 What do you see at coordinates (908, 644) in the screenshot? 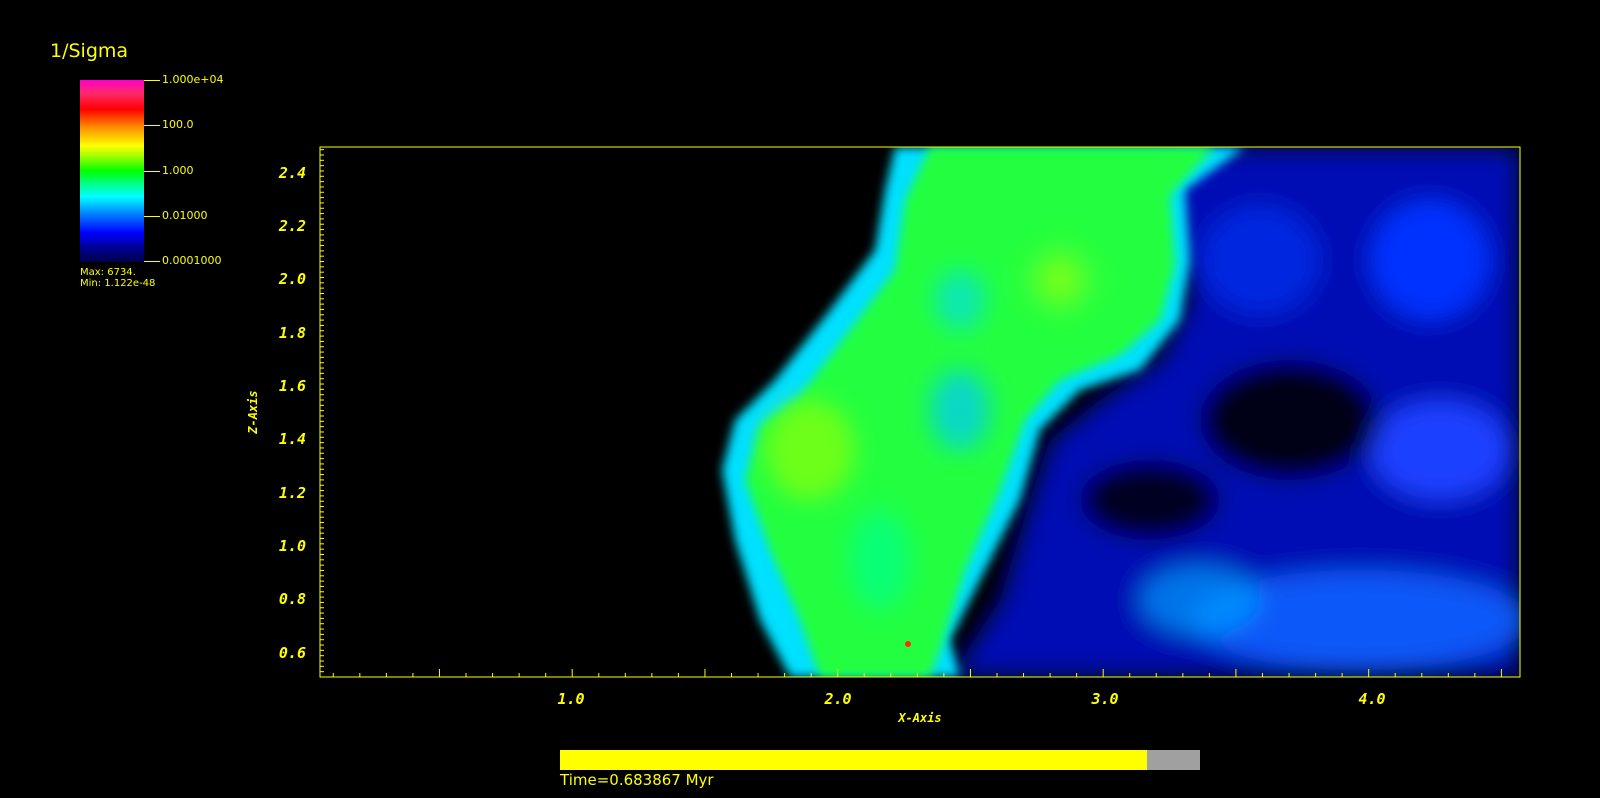
I see `hot-spot` at bounding box center [908, 644].